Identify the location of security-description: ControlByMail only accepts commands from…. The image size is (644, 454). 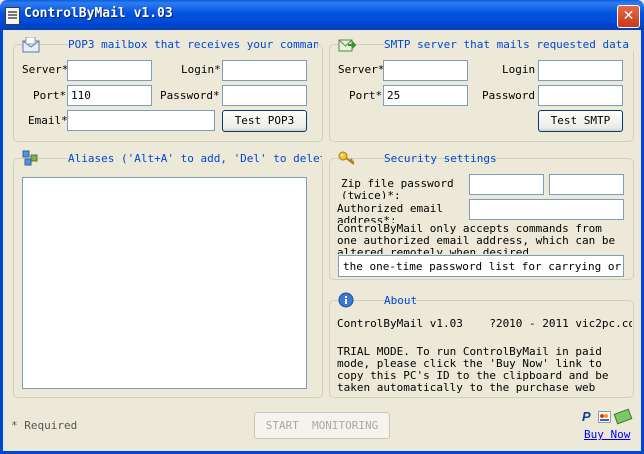
(476, 238).